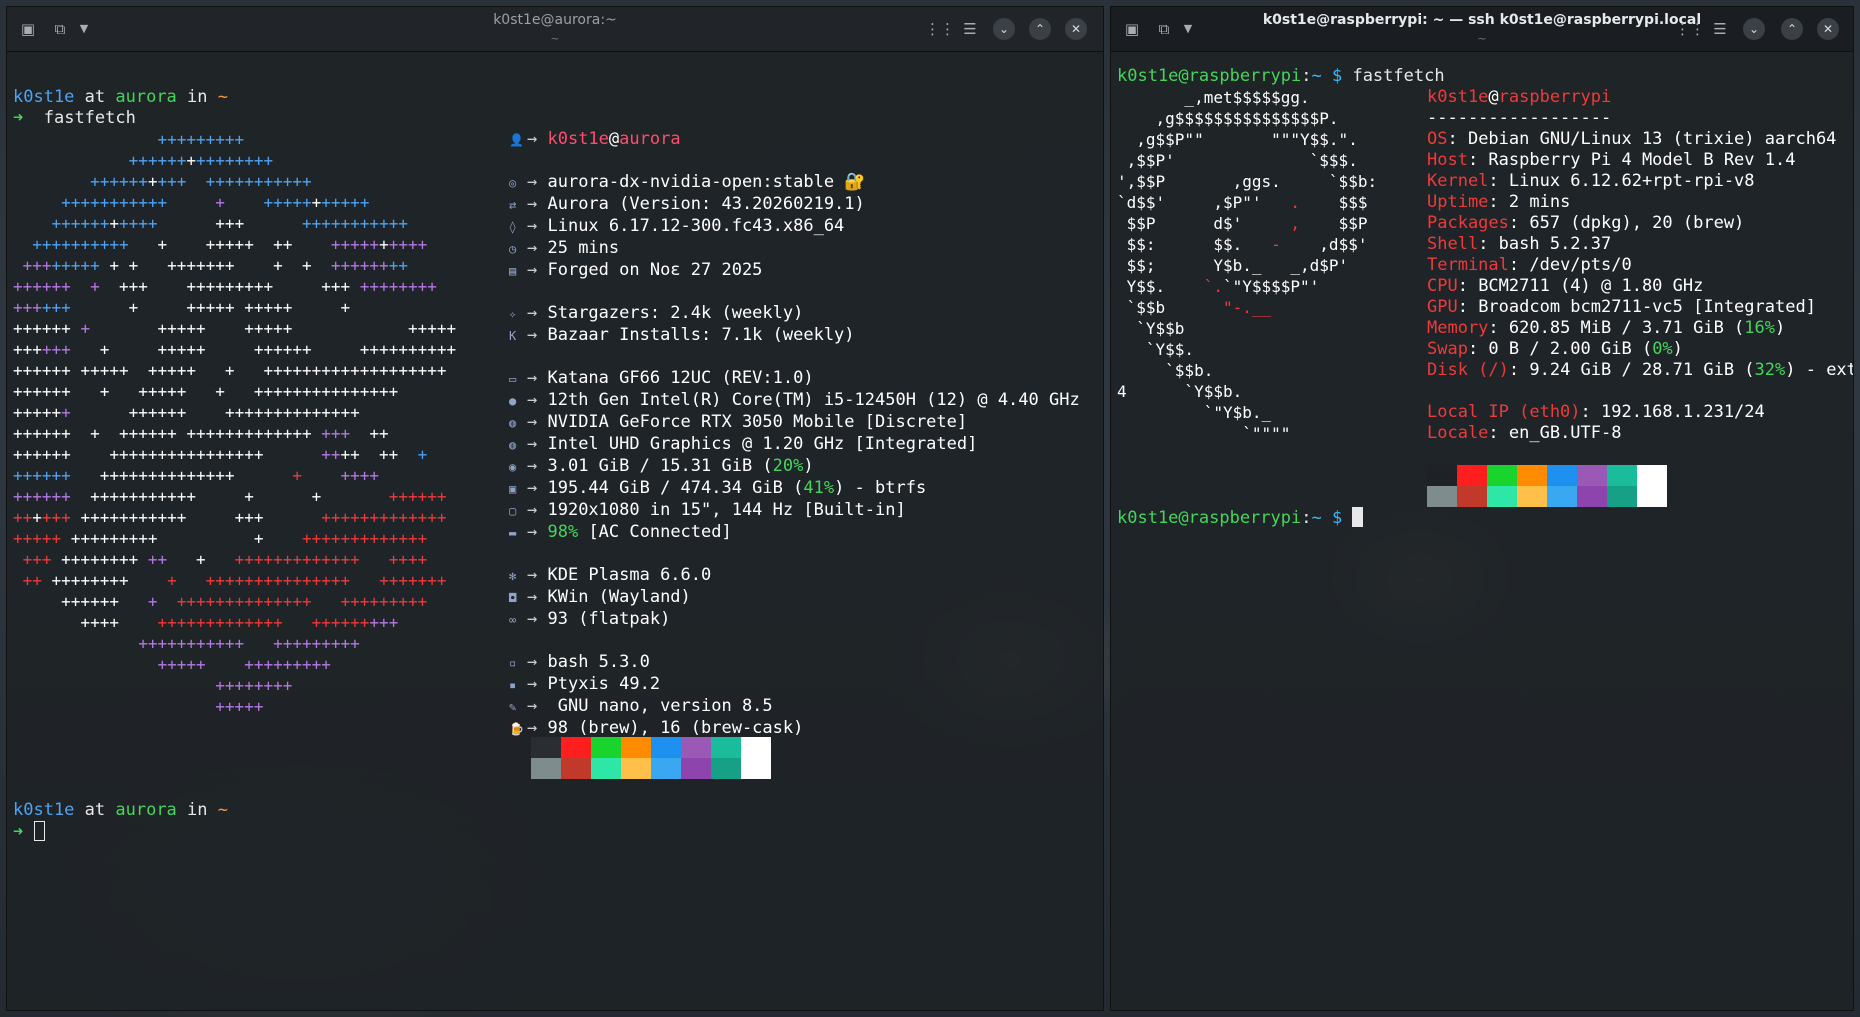  Describe the element at coordinates (794, 314) in the screenshot. I see `info-row: ✧ → Stargazers: 2.4k (weekly)` at that location.